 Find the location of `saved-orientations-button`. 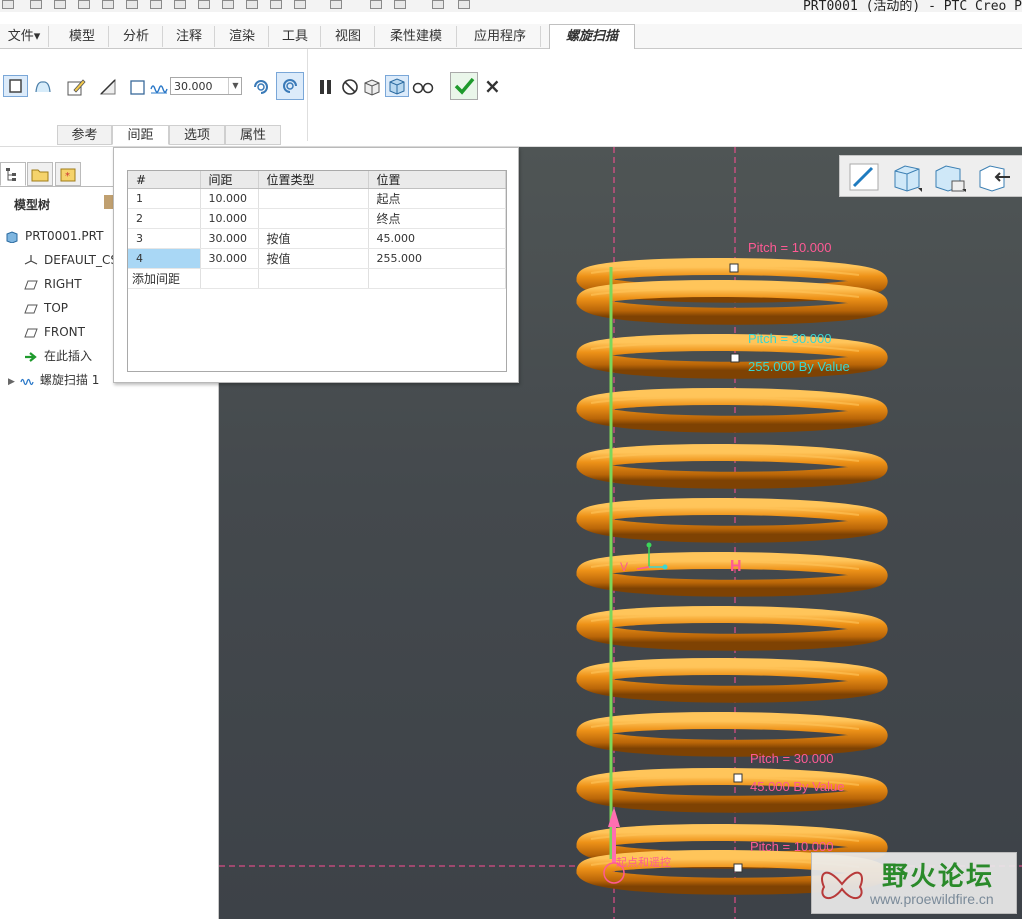

saved-orientations-button is located at coordinates (907, 177).